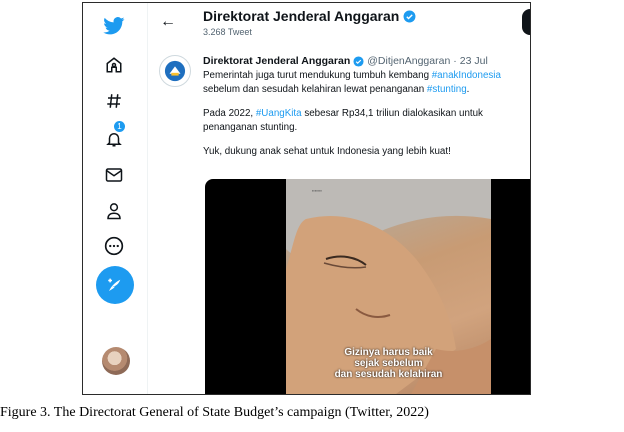 This screenshot has height=432, width=624. What do you see at coordinates (114, 211) in the screenshot?
I see `profile-icon` at bounding box center [114, 211].